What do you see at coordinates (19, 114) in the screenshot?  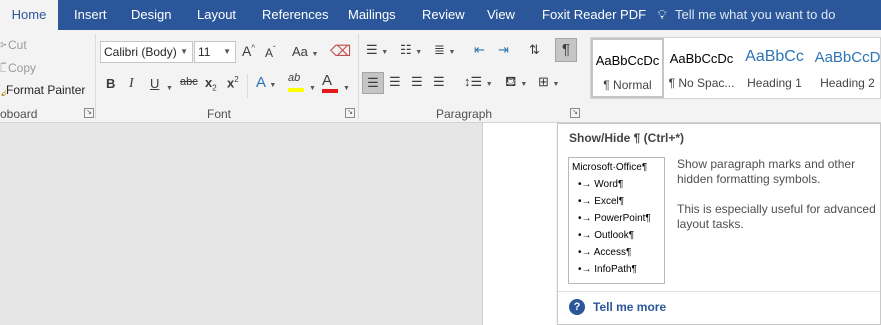 I see `clipboard-group-label: oboard` at bounding box center [19, 114].